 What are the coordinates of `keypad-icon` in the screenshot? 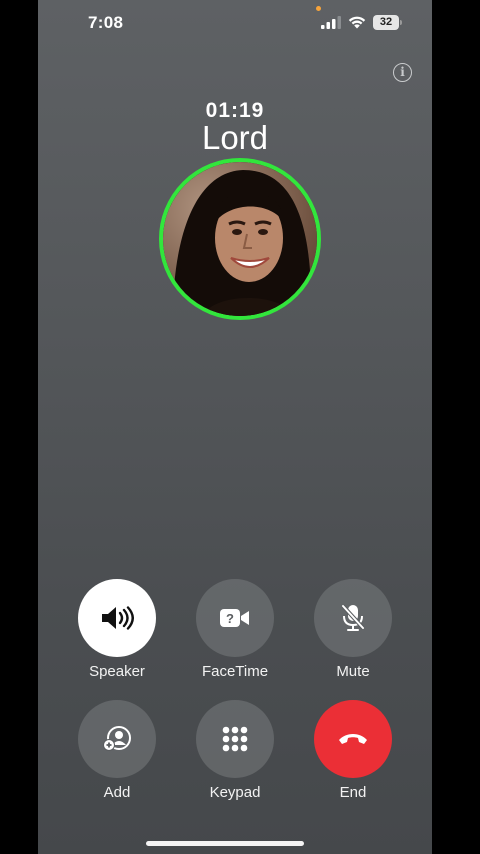 It's located at (235, 739).